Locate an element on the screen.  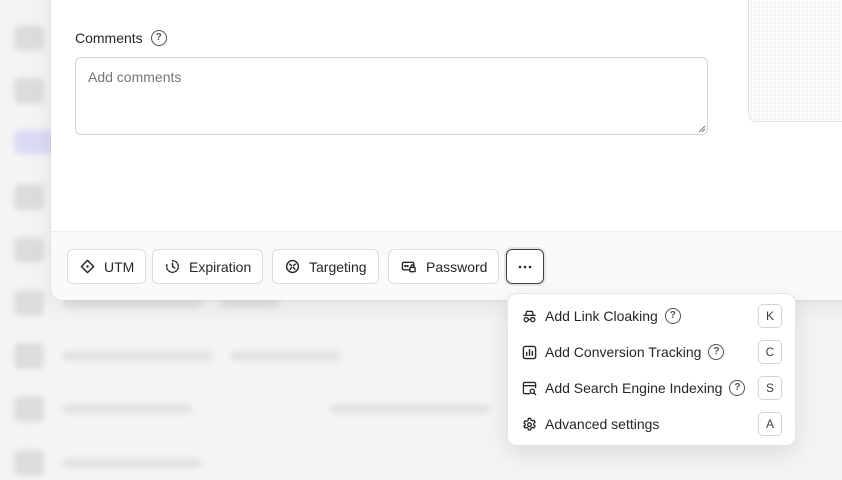
expiration-button: Expiration is located at coordinates (208, 266).